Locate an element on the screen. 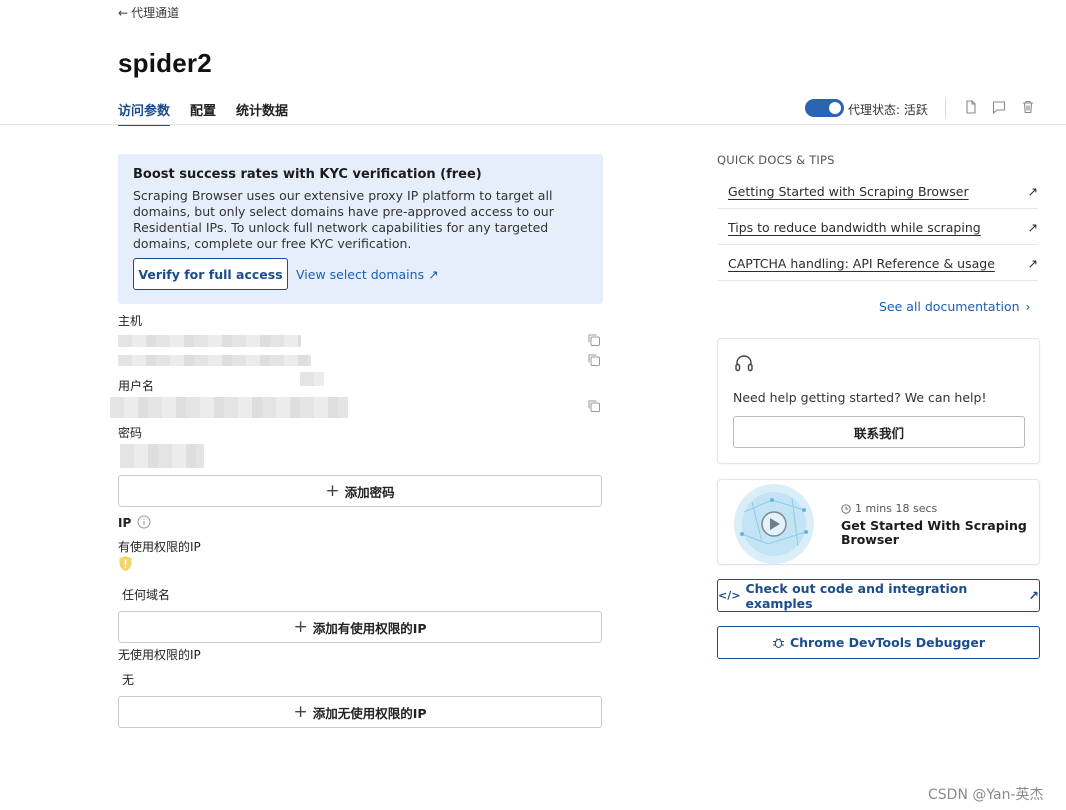 The height and width of the screenshot is (810, 1066). devtools-debugger-button: Chrome DevTools Debugger is located at coordinates (878, 642).